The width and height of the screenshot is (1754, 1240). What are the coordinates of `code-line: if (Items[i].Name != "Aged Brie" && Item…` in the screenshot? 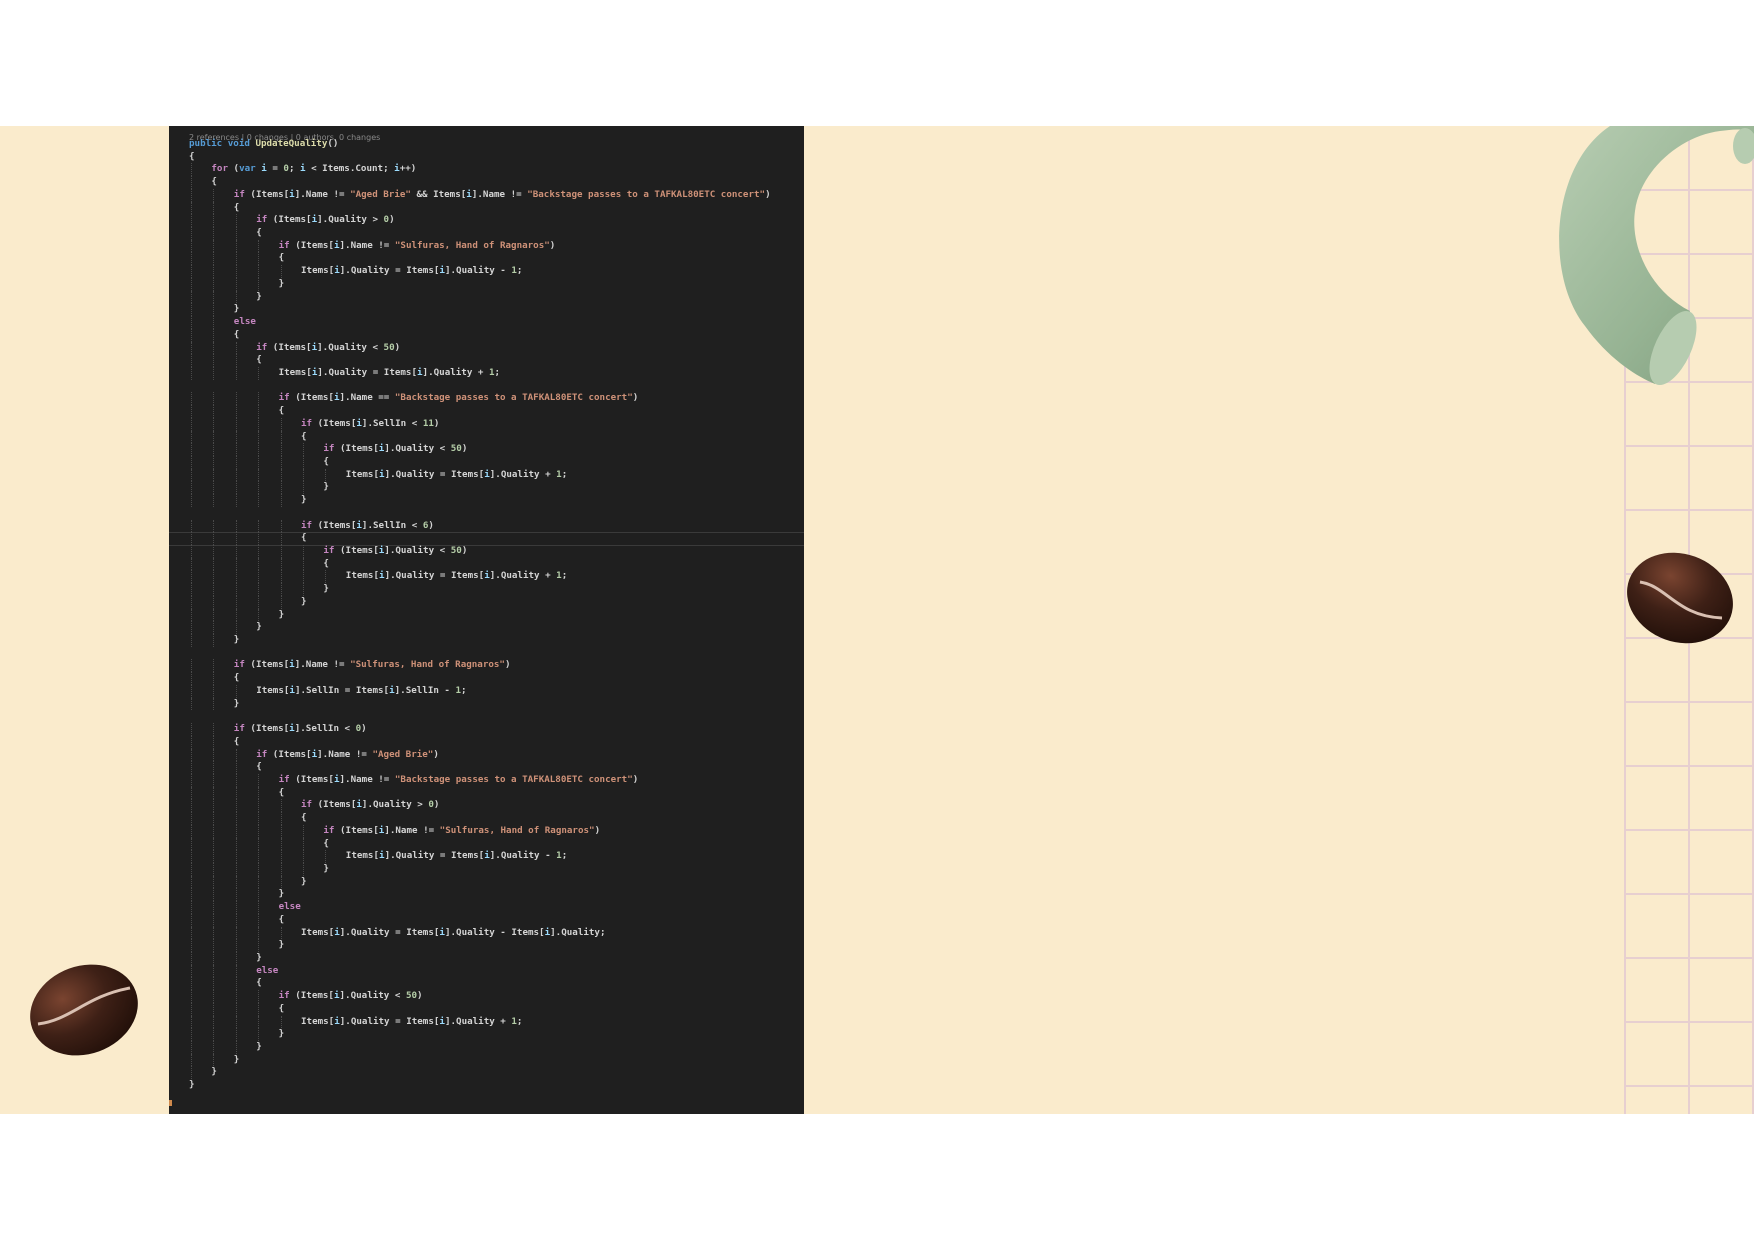 It's located at (496, 195).